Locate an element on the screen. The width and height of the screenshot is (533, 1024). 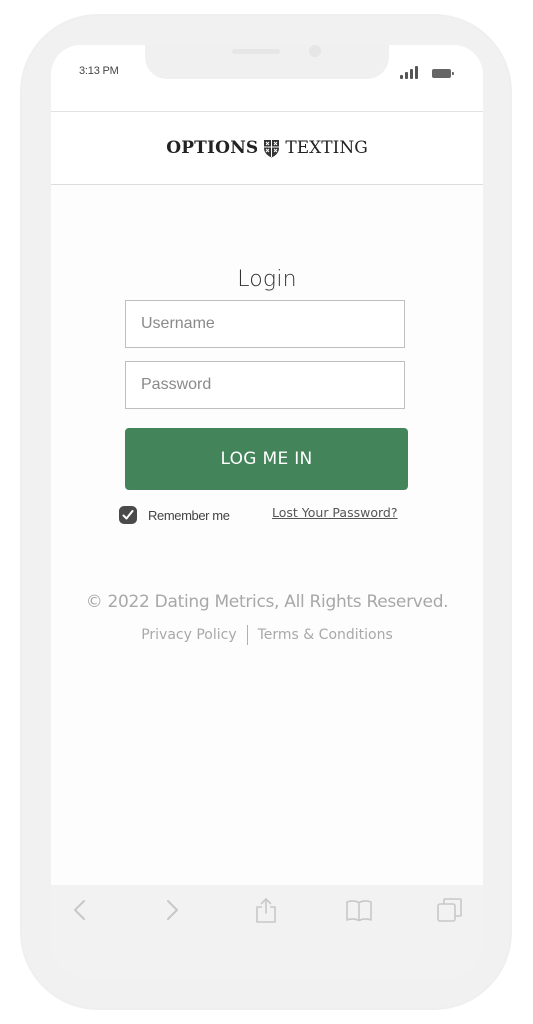
remember-me-row: Remember me is located at coordinates (174, 515).